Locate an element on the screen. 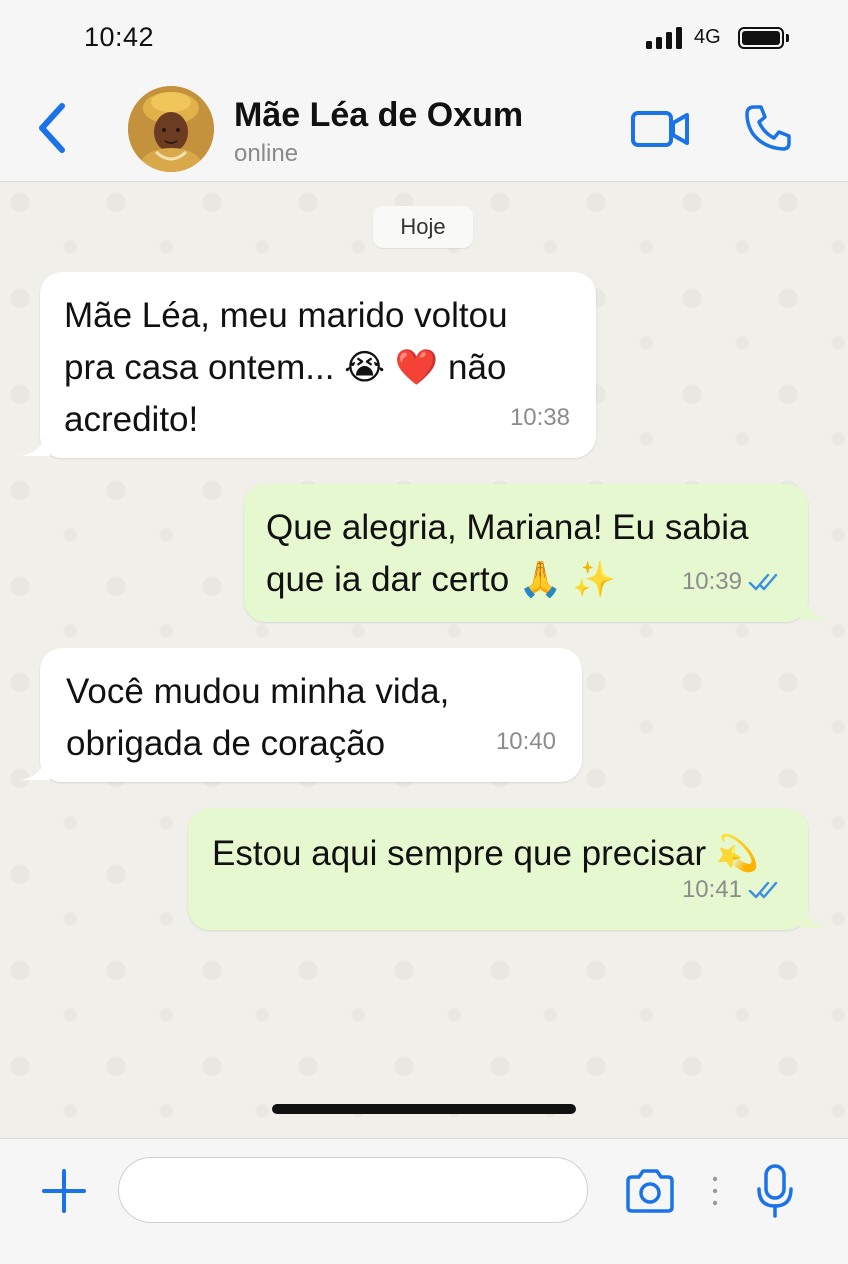 This screenshot has height=1264, width=848. microphone-button is located at coordinates (775, 1191).